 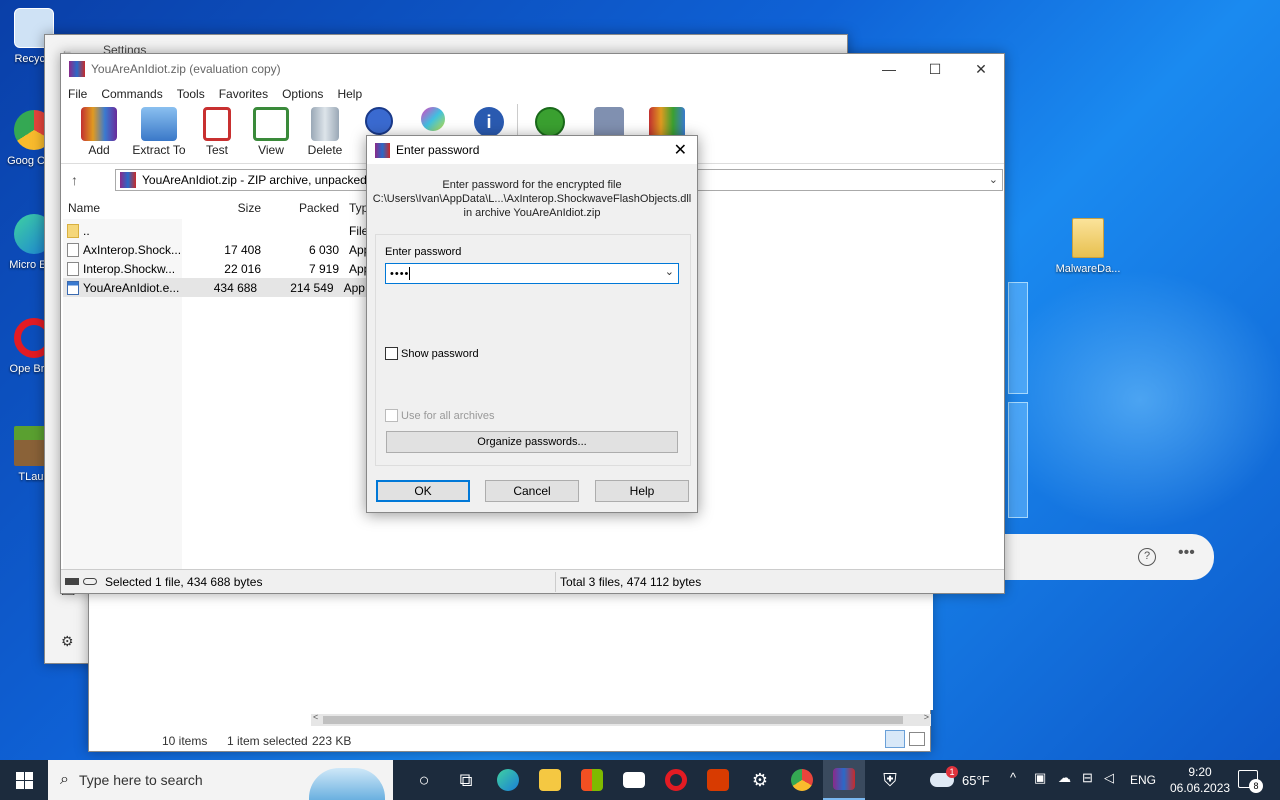 What do you see at coordinates (489, 121) in the screenshot?
I see `info-button: i` at bounding box center [489, 121].